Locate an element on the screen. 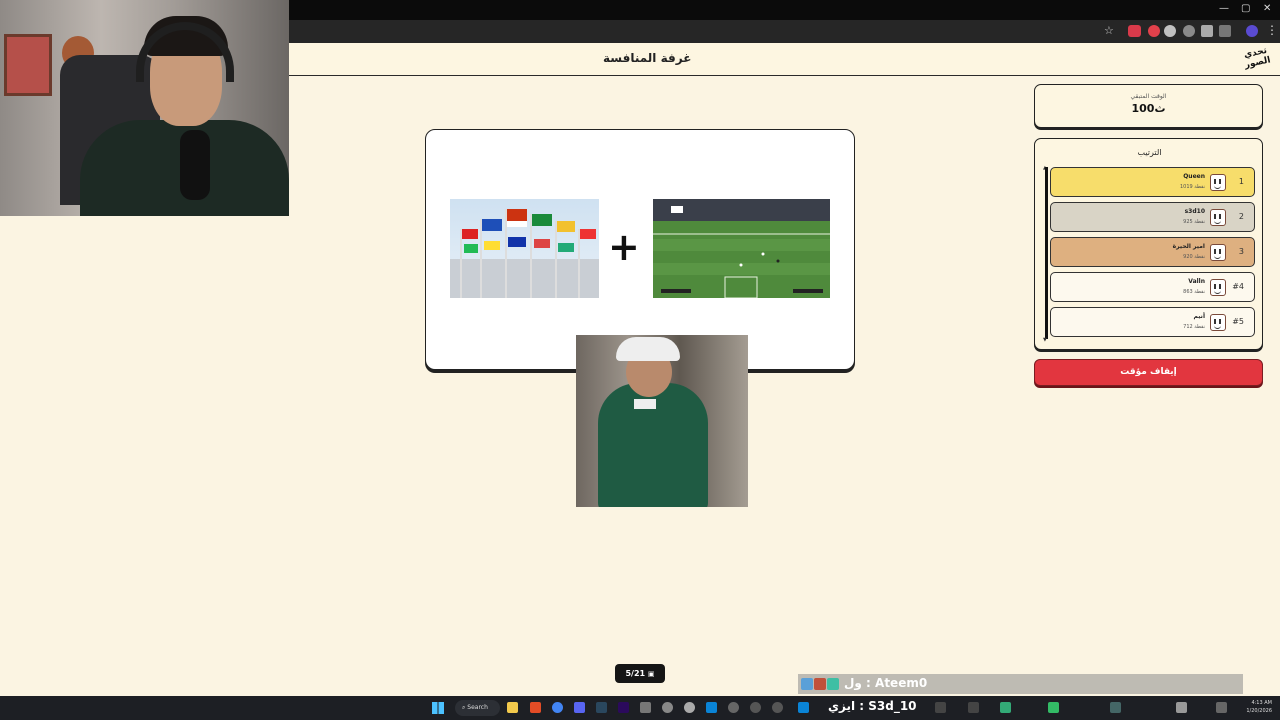  question-counter: 5/21 ▣ is located at coordinates (640, 673).